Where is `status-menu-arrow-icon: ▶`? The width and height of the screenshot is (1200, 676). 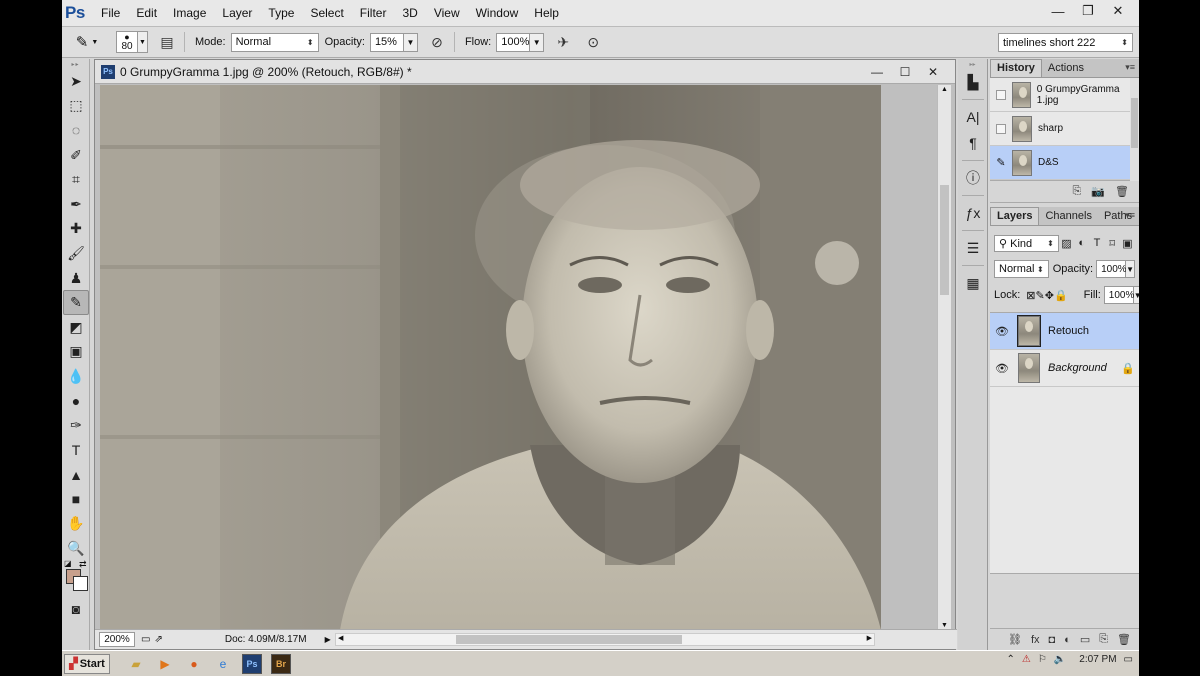 status-menu-arrow-icon: ▶ is located at coordinates (328, 639).